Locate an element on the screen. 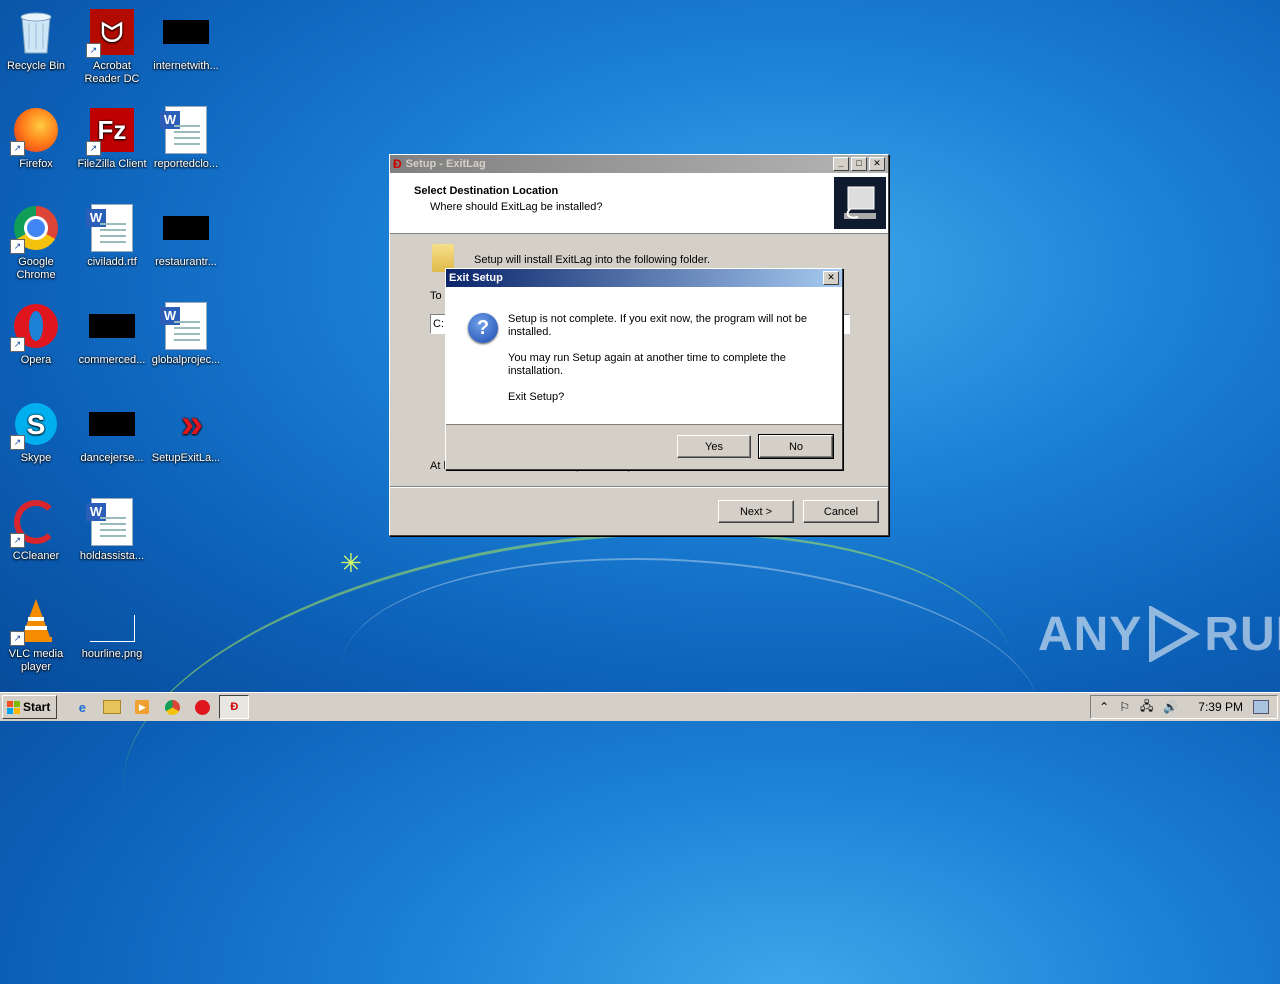 The height and width of the screenshot is (984, 1280). action-center-flag-icon: ⚐ is located at coordinates (1124, 707).